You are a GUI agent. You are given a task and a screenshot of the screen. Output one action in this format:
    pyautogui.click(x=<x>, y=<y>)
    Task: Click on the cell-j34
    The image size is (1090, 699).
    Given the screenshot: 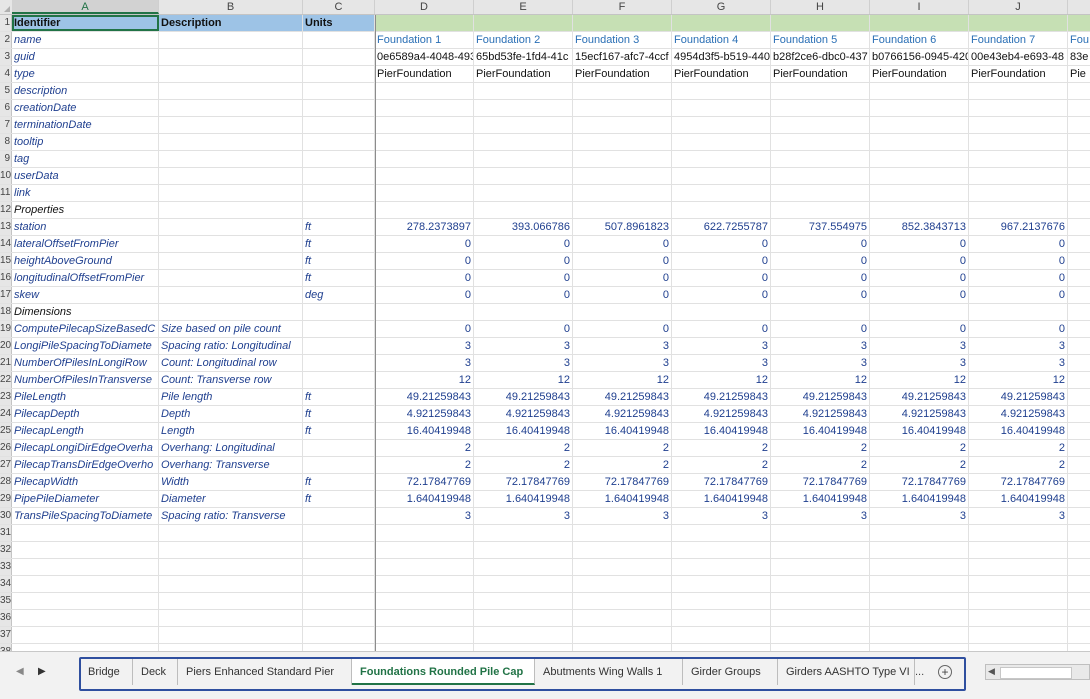 What is the action you would take?
    pyautogui.click(x=1018, y=584)
    